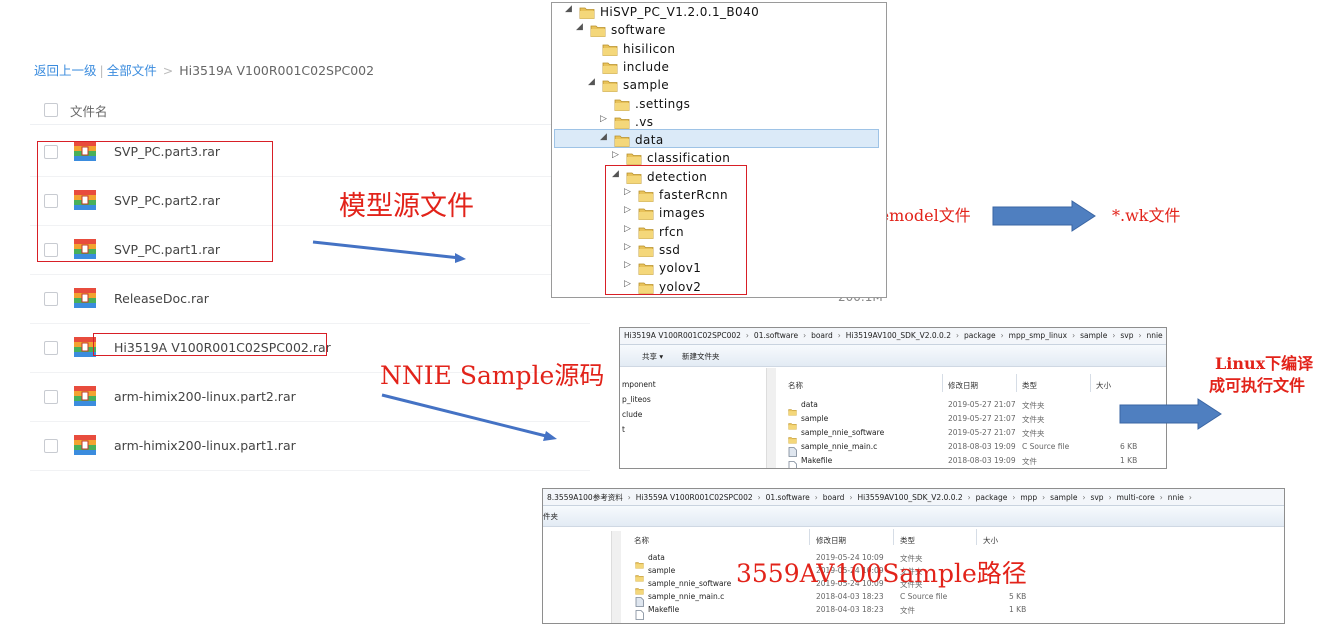 This screenshot has height=627, width=1329. What do you see at coordinates (389, 251) in the screenshot?
I see `arrow-to-tree` at bounding box center [389, 251].